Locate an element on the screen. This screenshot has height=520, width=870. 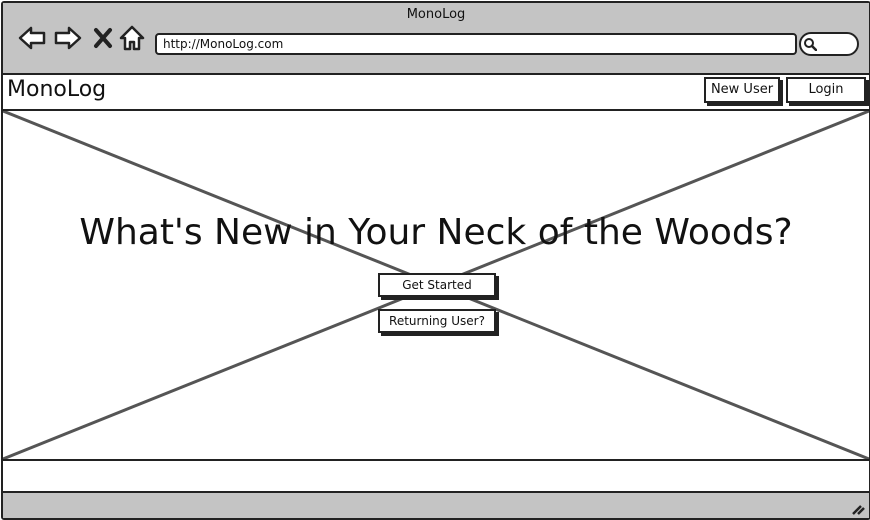
home-icon is located at coordinates (132, 38).